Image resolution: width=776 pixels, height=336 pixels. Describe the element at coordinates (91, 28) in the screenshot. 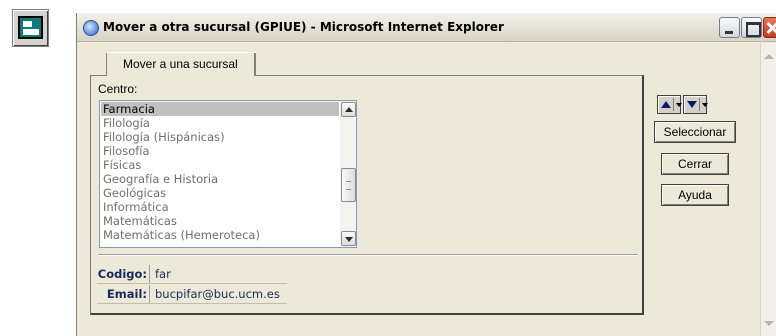

I see `internet-explorer-icon` at that location.